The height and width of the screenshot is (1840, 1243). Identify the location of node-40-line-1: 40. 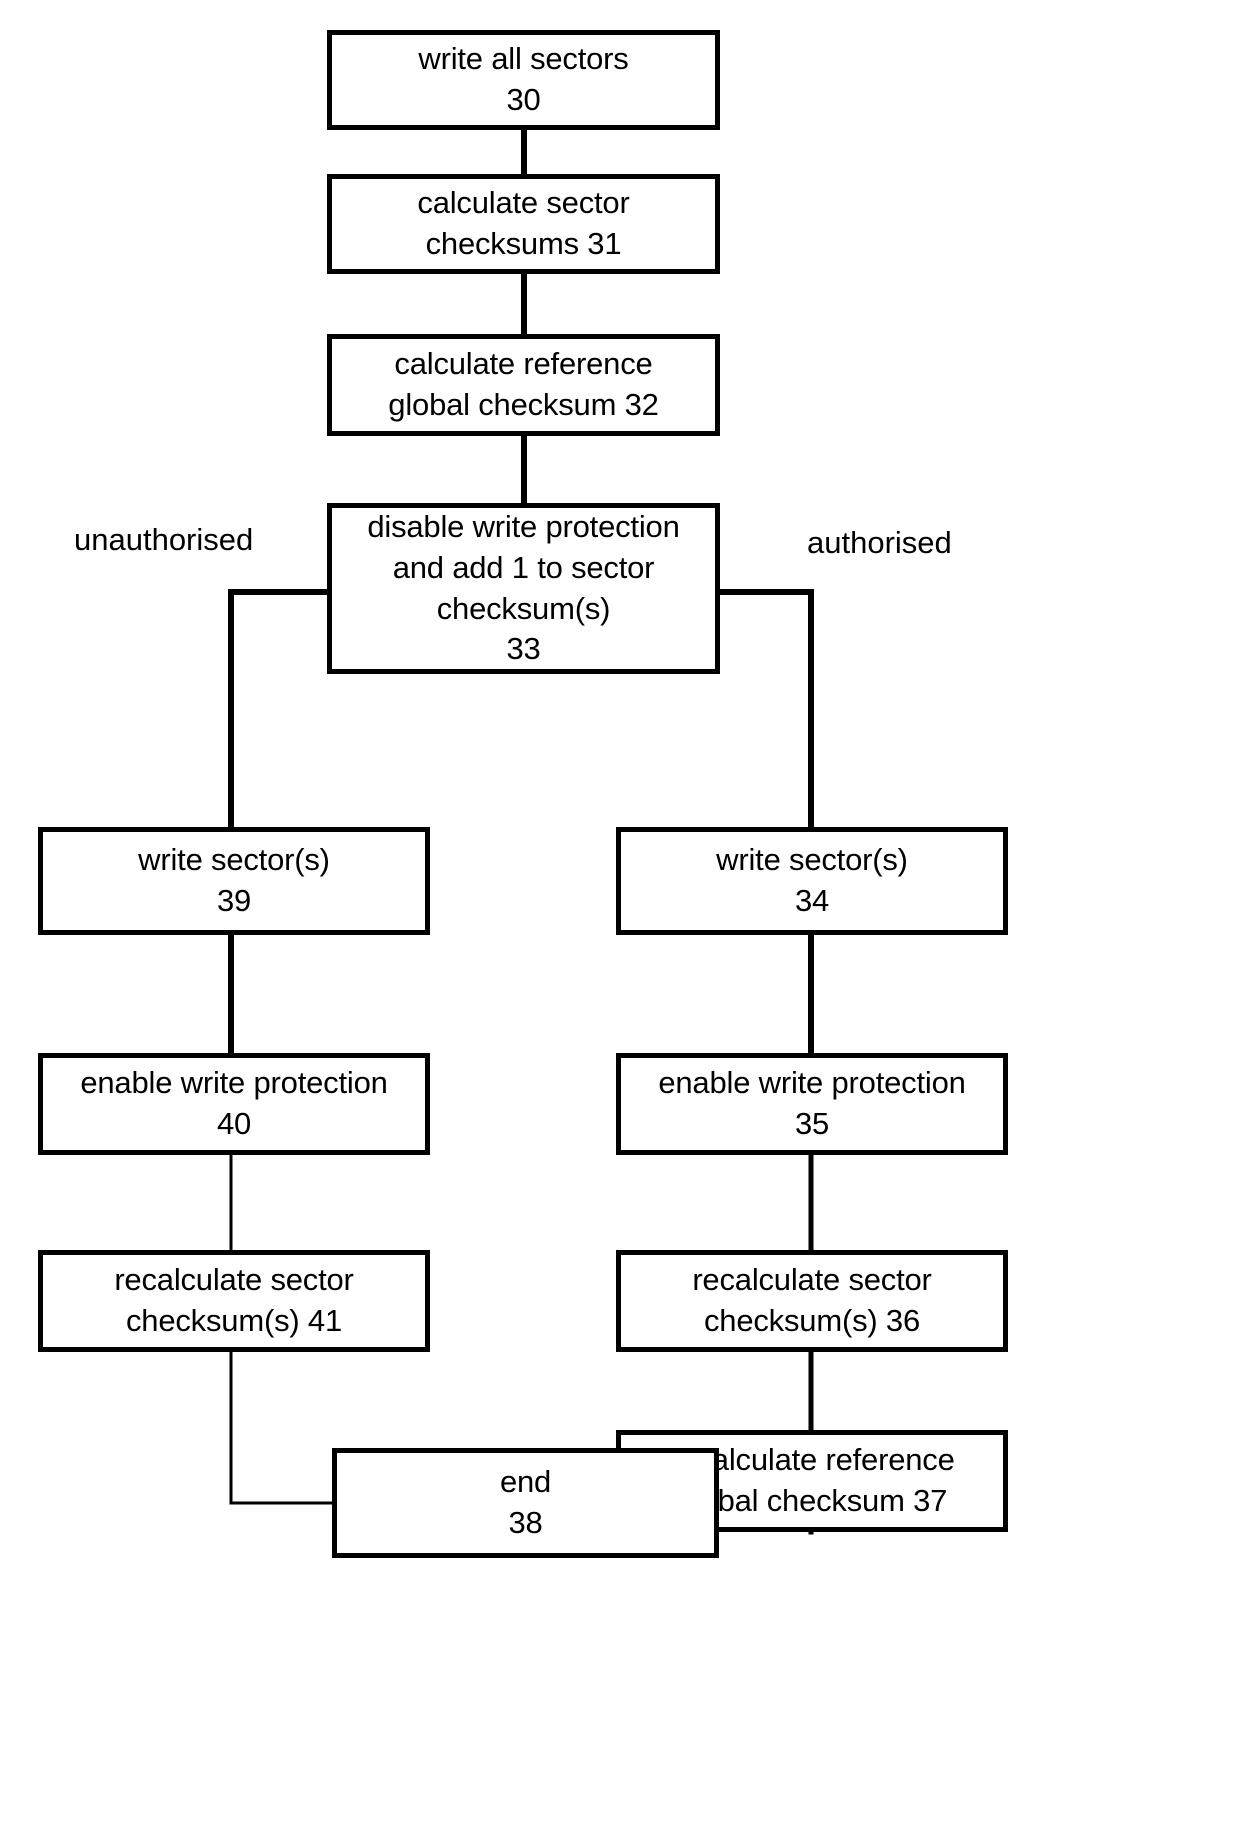
(234, 1123).